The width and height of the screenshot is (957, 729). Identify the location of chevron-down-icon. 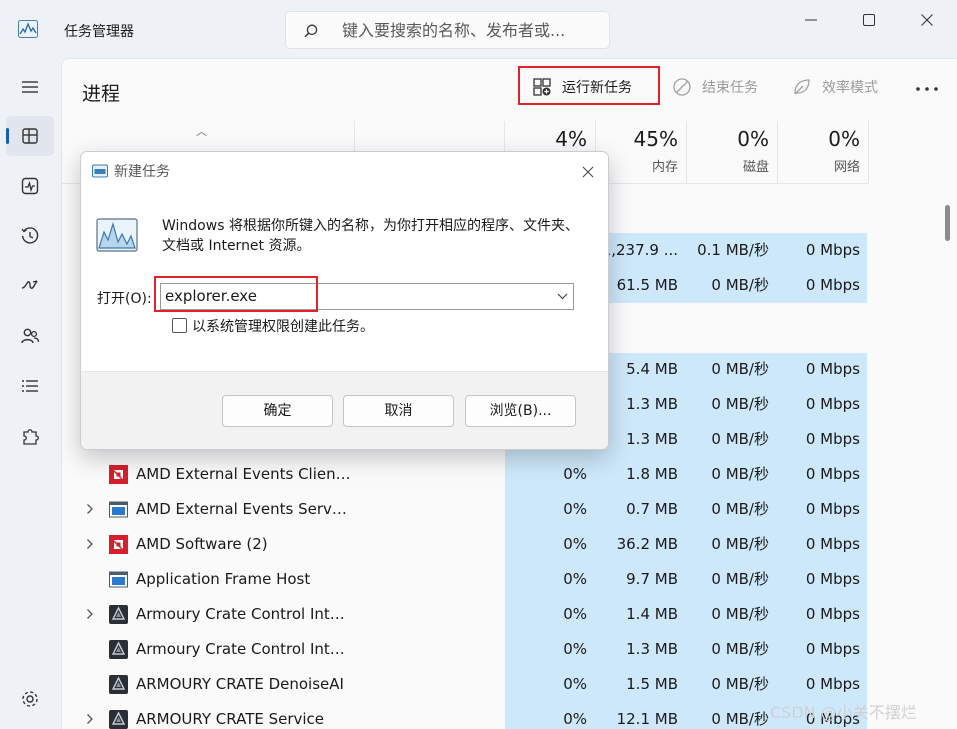
(562, 296).